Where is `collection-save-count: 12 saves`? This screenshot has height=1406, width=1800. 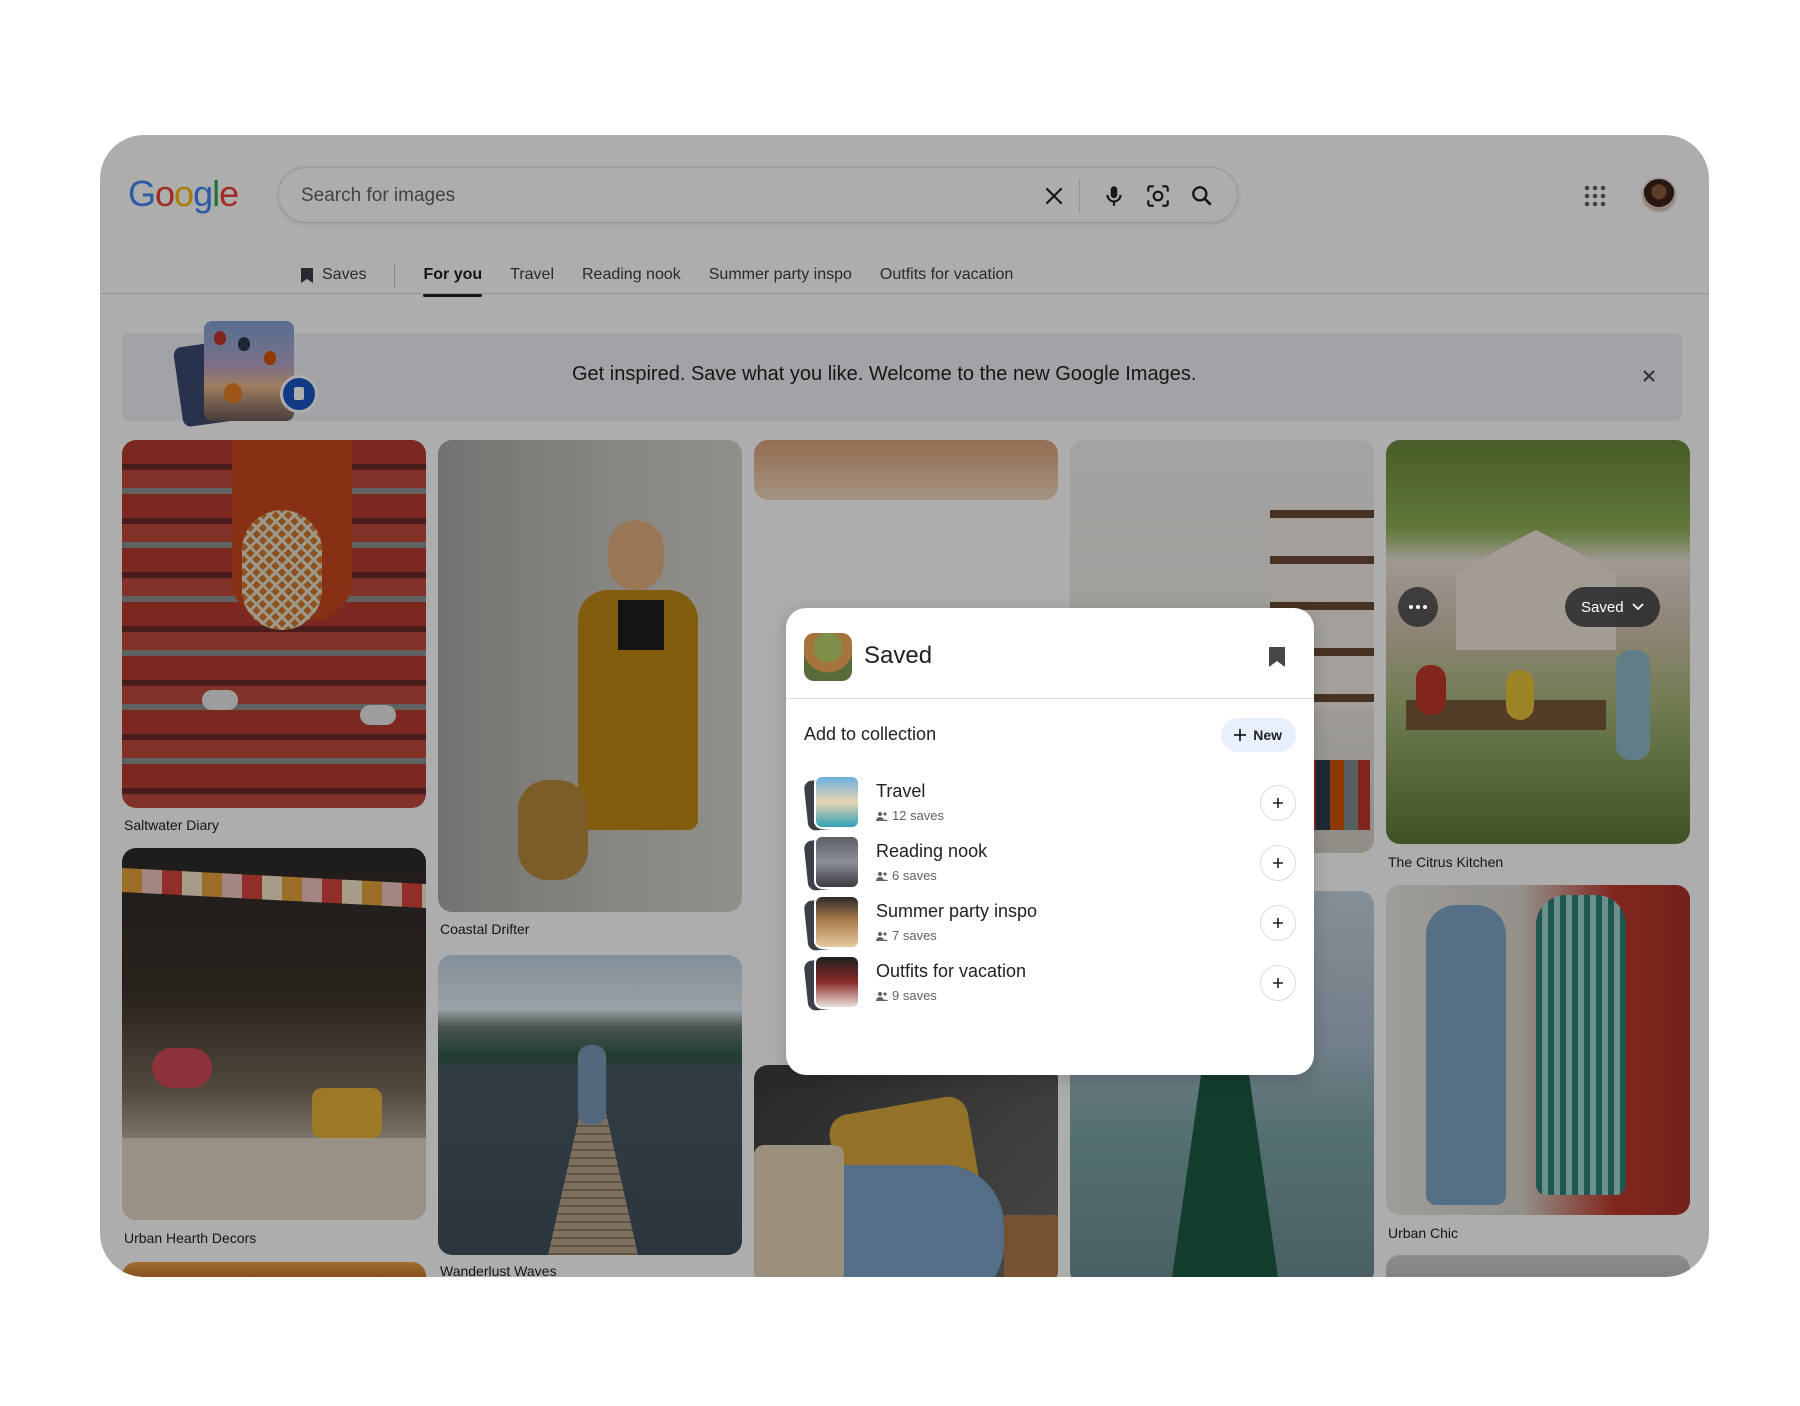 collection-save-count: 12 saves is located at coordinates (910, 815).